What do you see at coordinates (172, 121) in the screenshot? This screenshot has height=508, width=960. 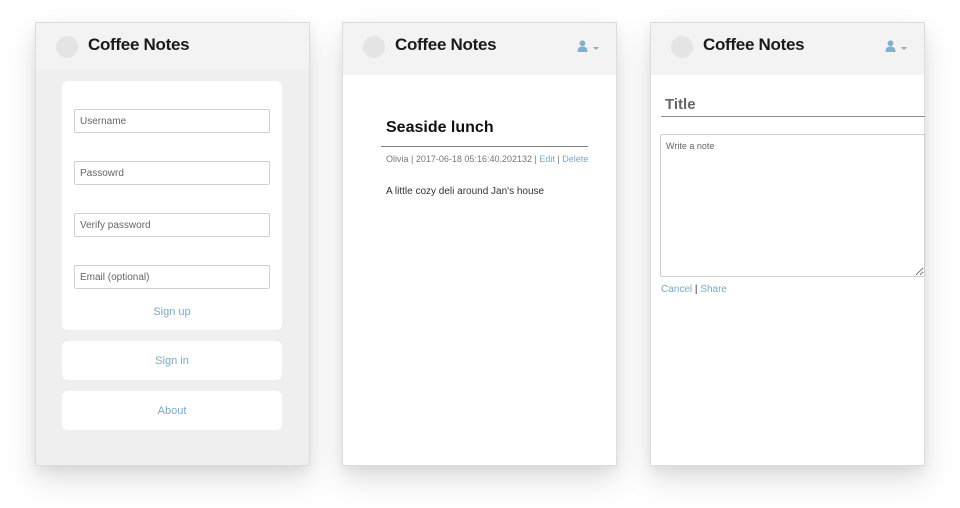 I see `username-field` at bounding box center [172, 121].